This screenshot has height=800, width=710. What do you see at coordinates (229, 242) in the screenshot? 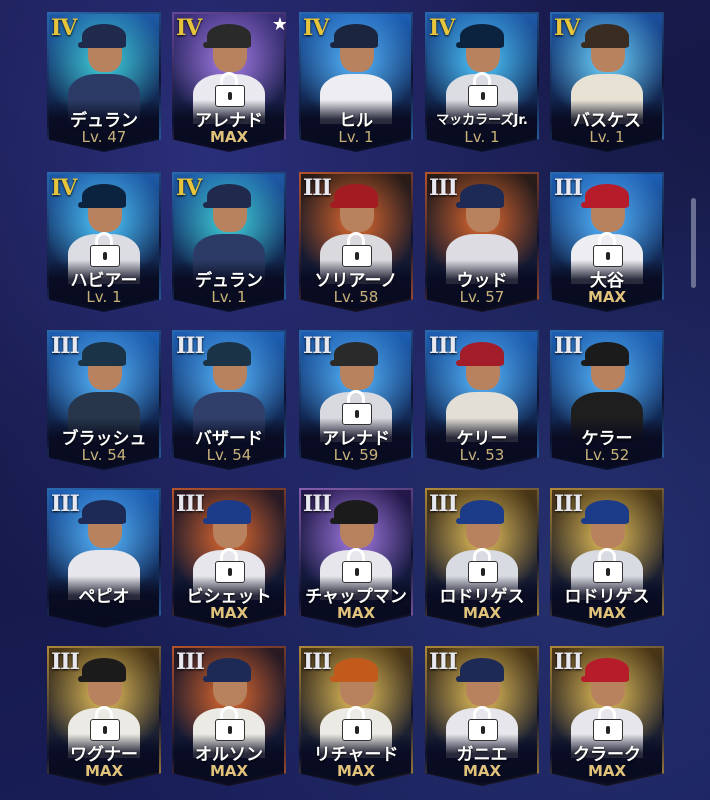
I see `player-card: IV デュラン Lv. 1` at bounding box center [229, 242].